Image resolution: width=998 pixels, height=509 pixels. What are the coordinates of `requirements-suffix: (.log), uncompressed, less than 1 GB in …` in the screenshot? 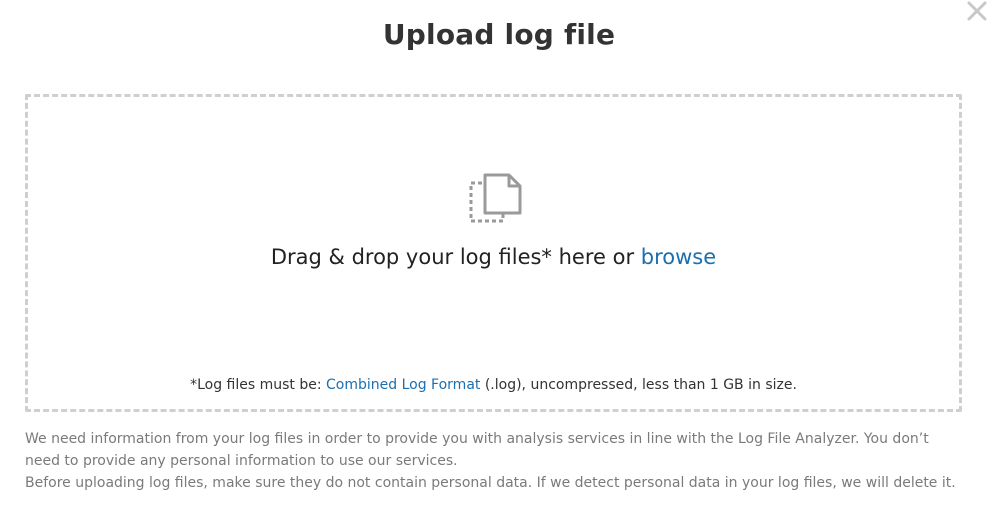 It's located at (638, 385).